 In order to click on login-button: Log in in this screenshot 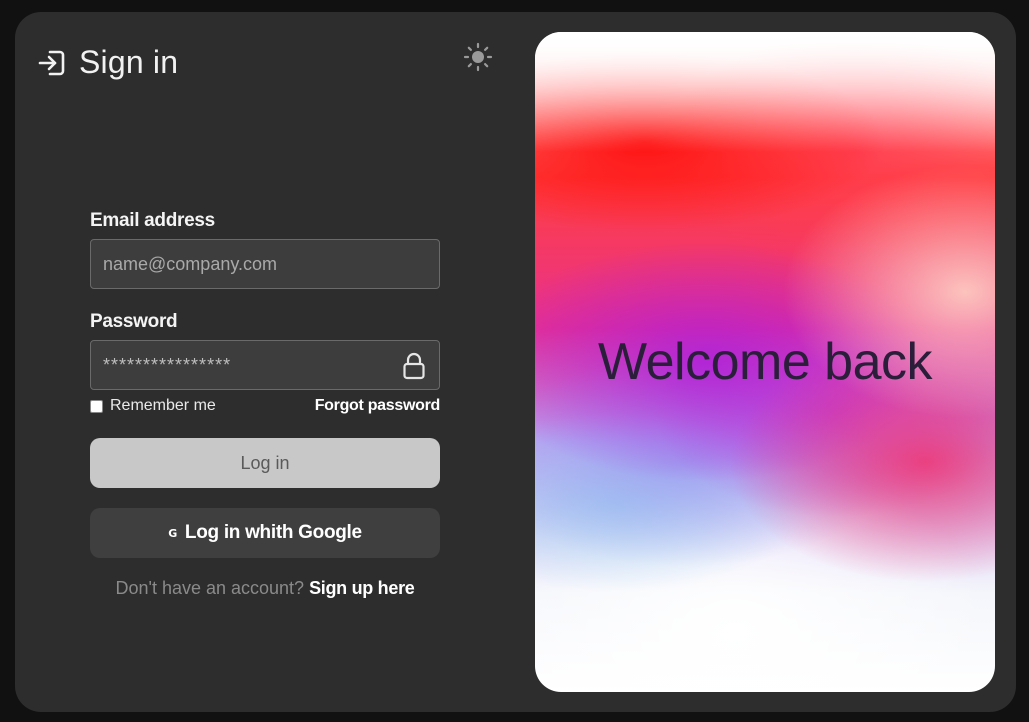, I will do `click(265, 463)`.